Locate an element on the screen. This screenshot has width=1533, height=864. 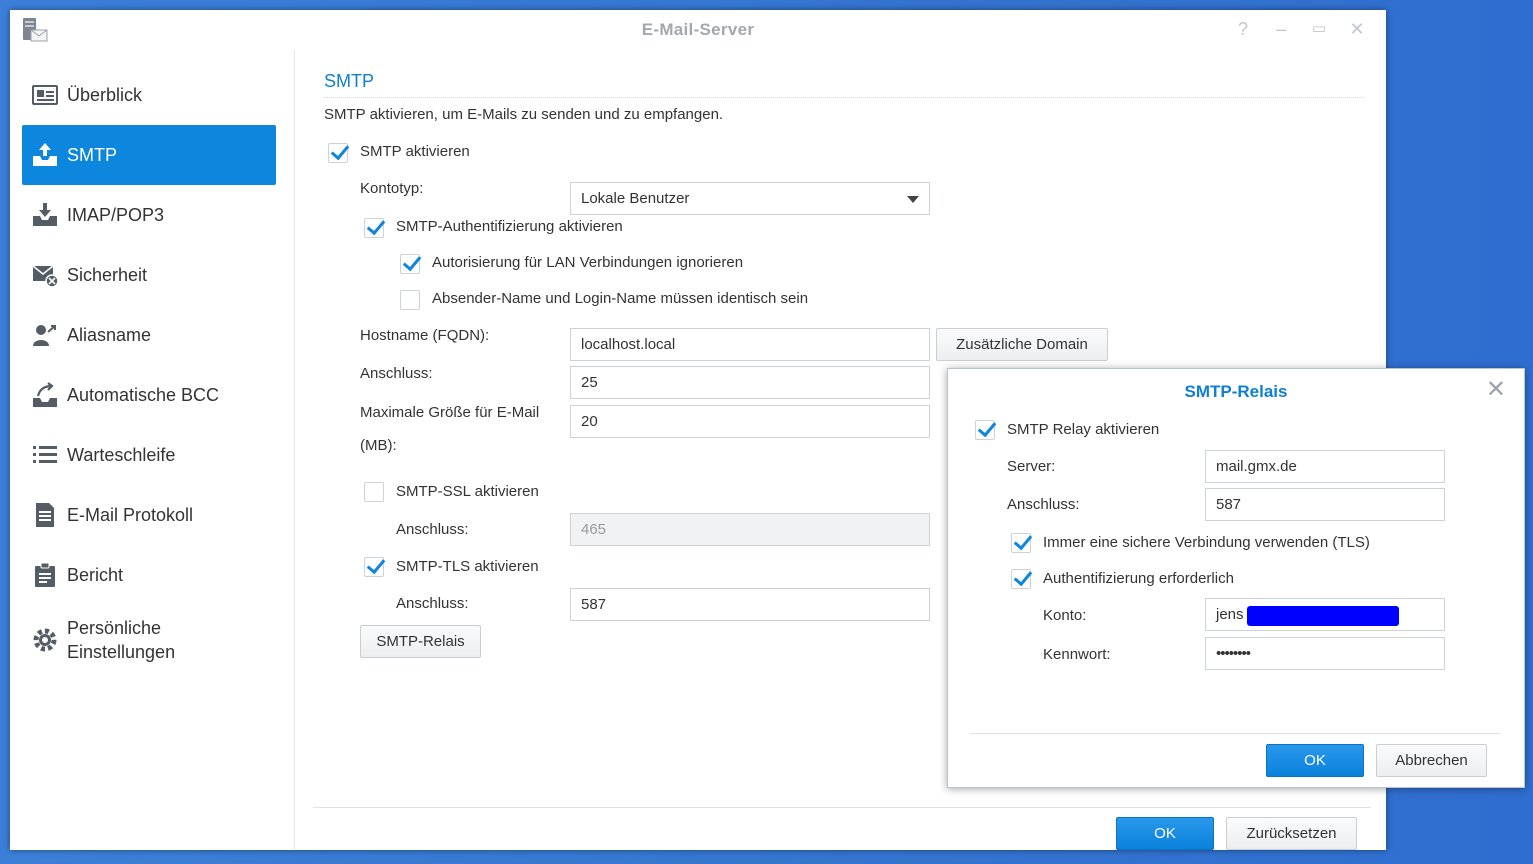
relay-port-input: 587 is located at coordinates (1325, 504).